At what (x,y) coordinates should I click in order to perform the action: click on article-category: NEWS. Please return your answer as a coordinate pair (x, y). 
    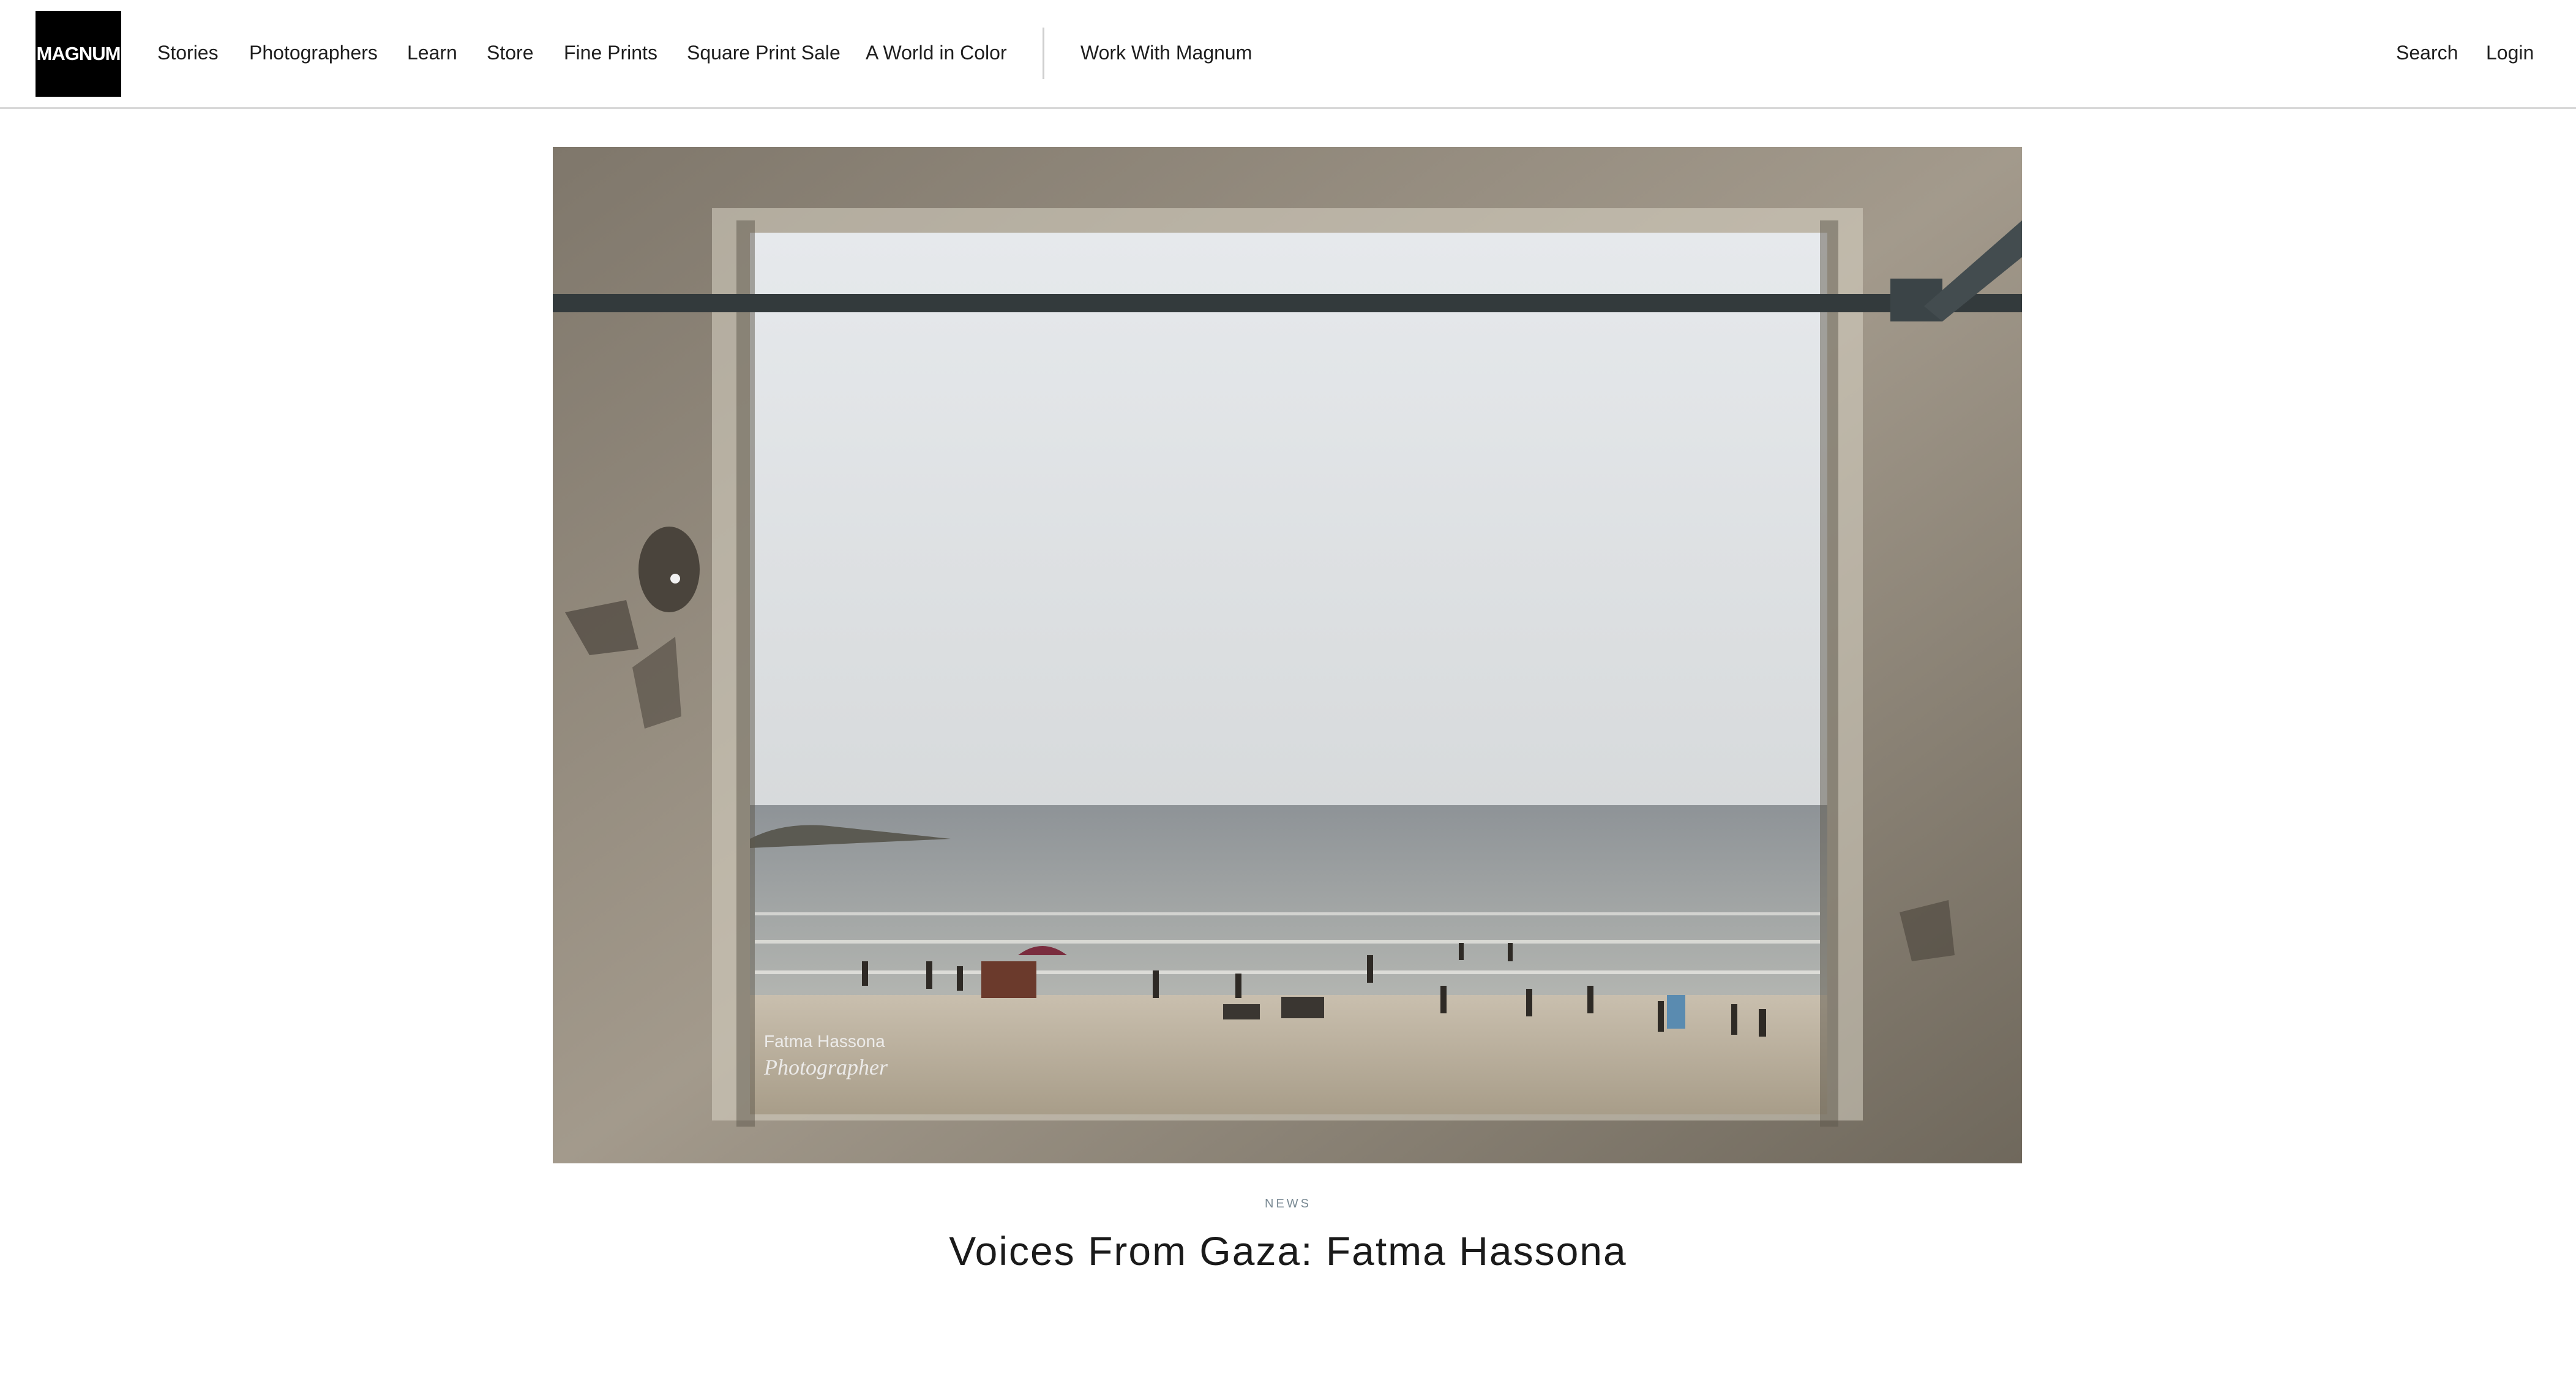
    Looking at the image, I should click on (1288, 1204).